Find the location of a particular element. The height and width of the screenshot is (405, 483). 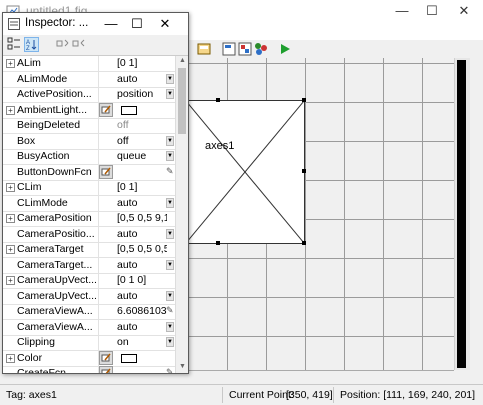

property-row: + CLim [0 1] is located at coordinates (89, 188).